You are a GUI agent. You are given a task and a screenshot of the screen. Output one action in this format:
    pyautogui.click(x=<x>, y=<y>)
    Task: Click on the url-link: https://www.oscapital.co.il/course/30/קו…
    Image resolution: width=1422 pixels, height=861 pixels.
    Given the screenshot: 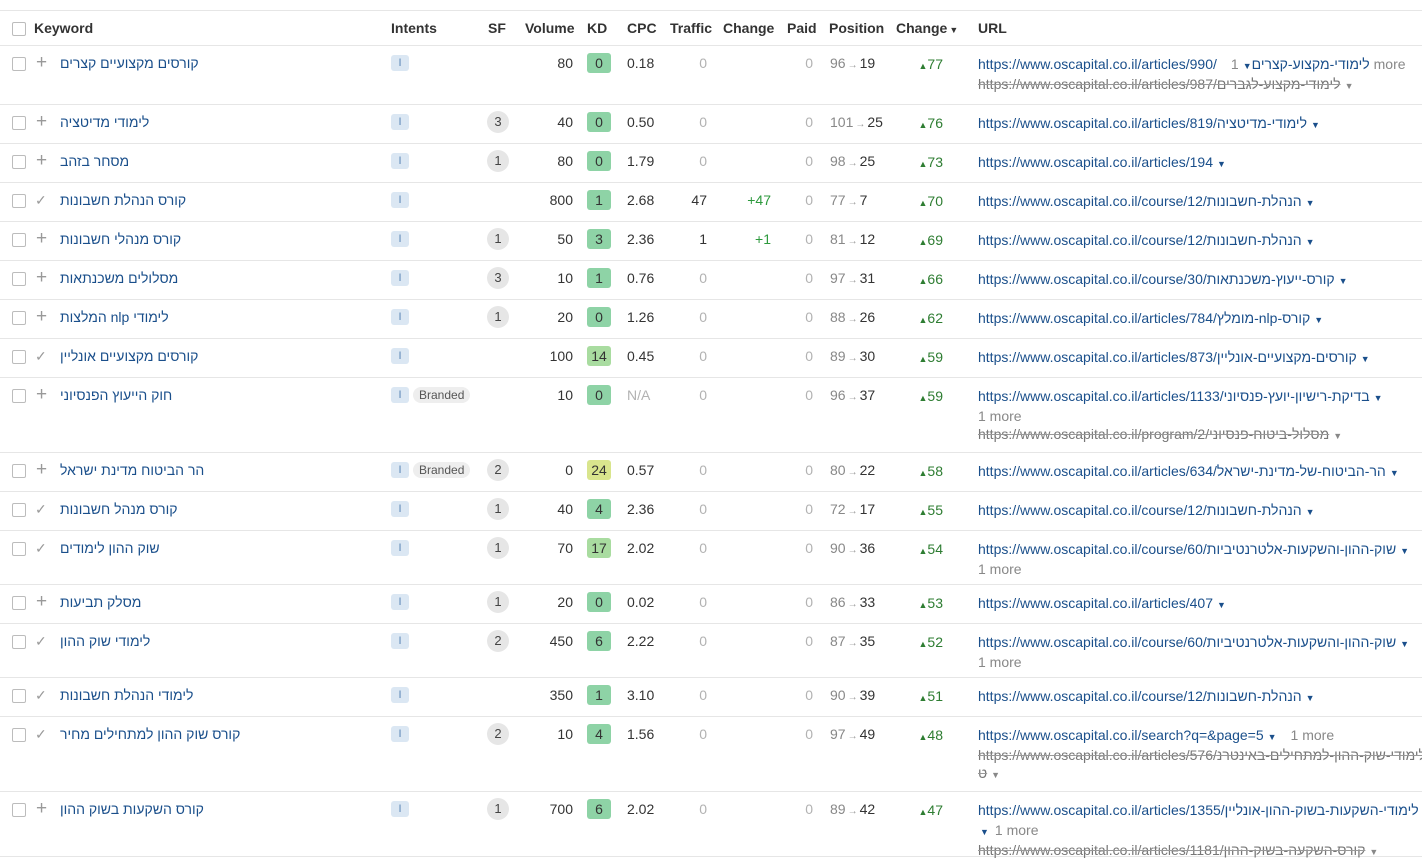 What is the action you would take?
    pyautogui.click(x=1156, y=279)
    